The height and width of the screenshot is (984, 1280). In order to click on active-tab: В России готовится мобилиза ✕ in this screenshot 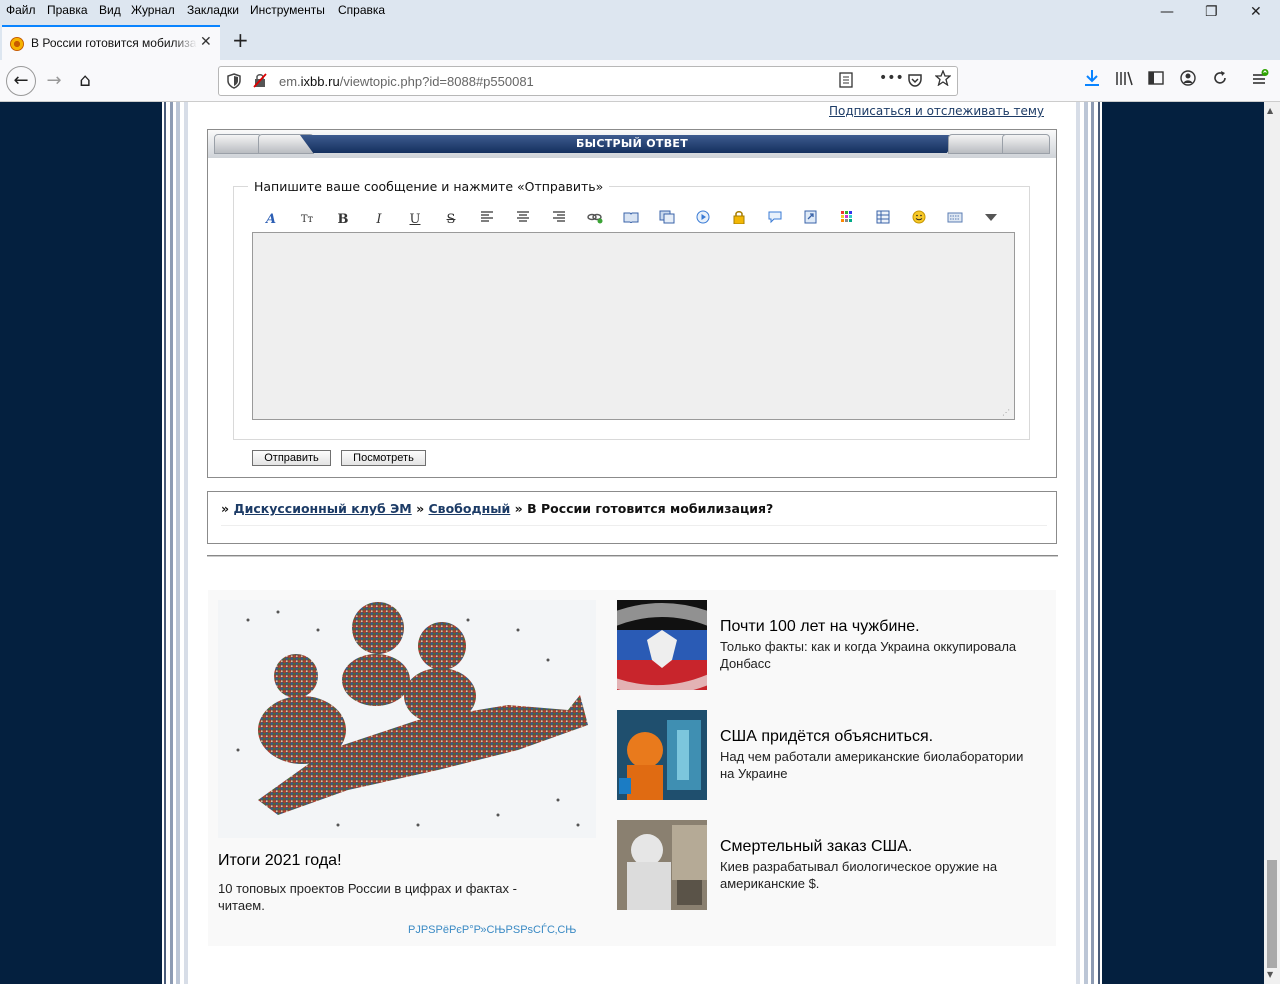, I will do `click(111, 42)`.